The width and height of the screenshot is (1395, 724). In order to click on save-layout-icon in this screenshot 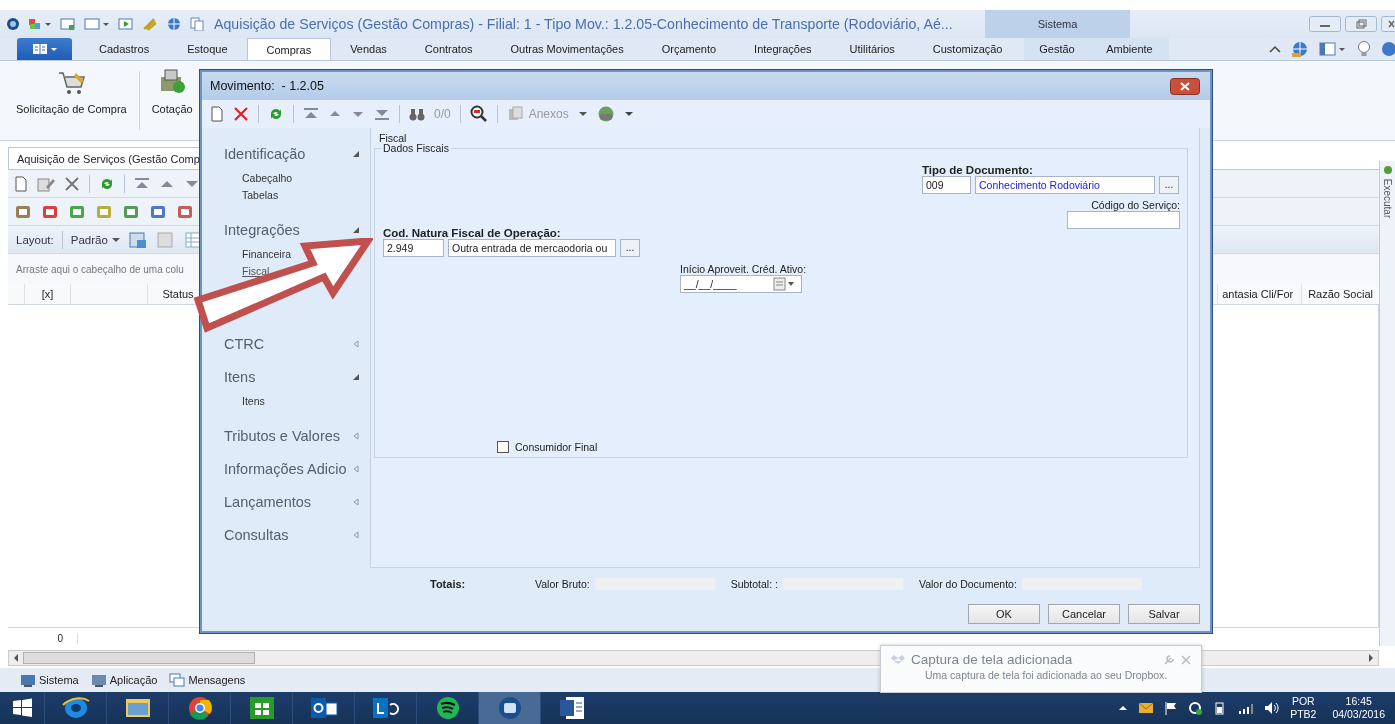, I will do `click(137, 239)`.